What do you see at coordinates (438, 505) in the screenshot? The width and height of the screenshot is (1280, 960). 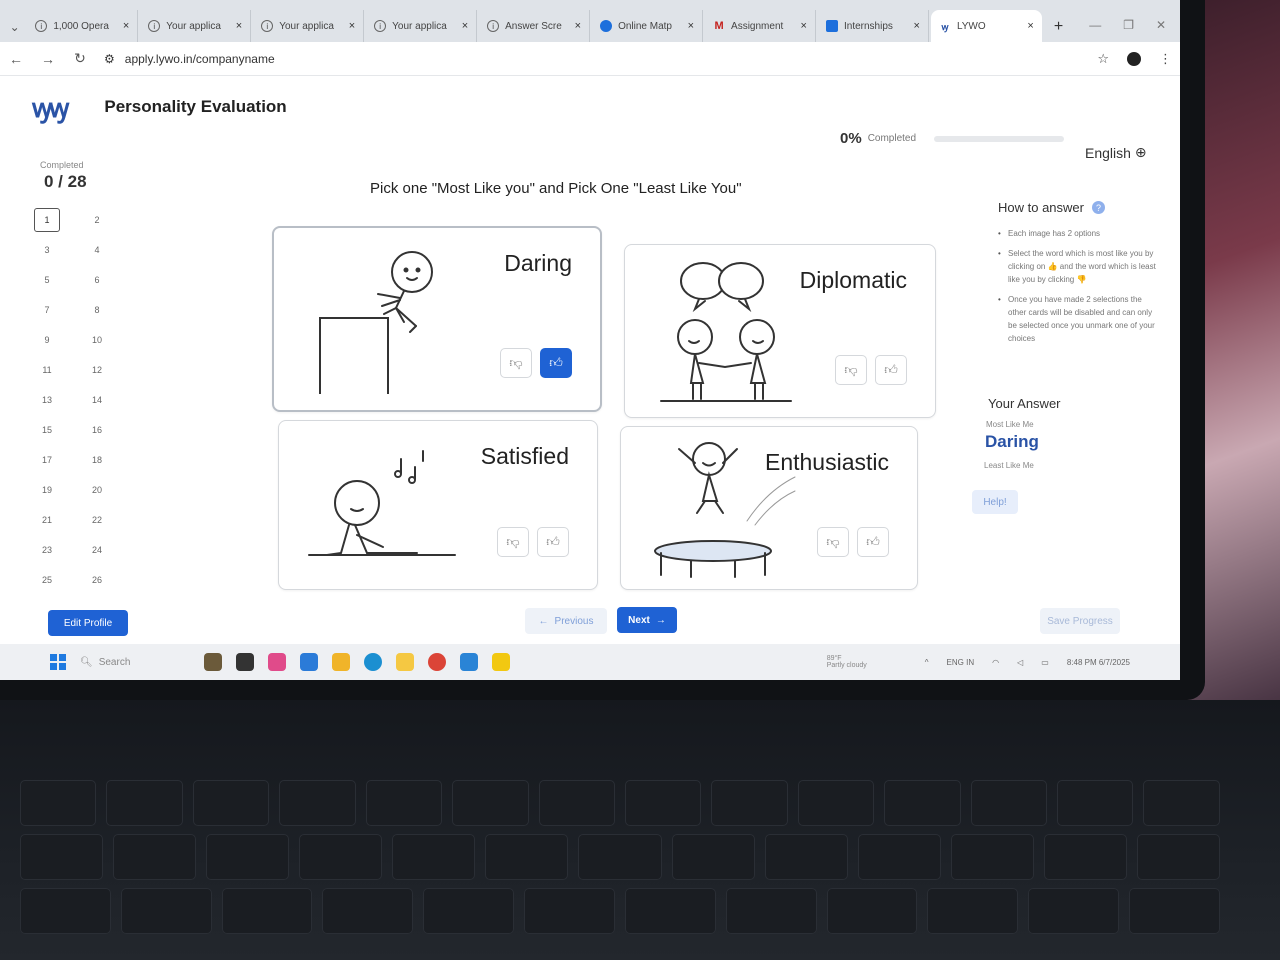 I see `option-card-satisfied: Satisfied 👎︎ 👍︎` at bounding box center [438, 505].